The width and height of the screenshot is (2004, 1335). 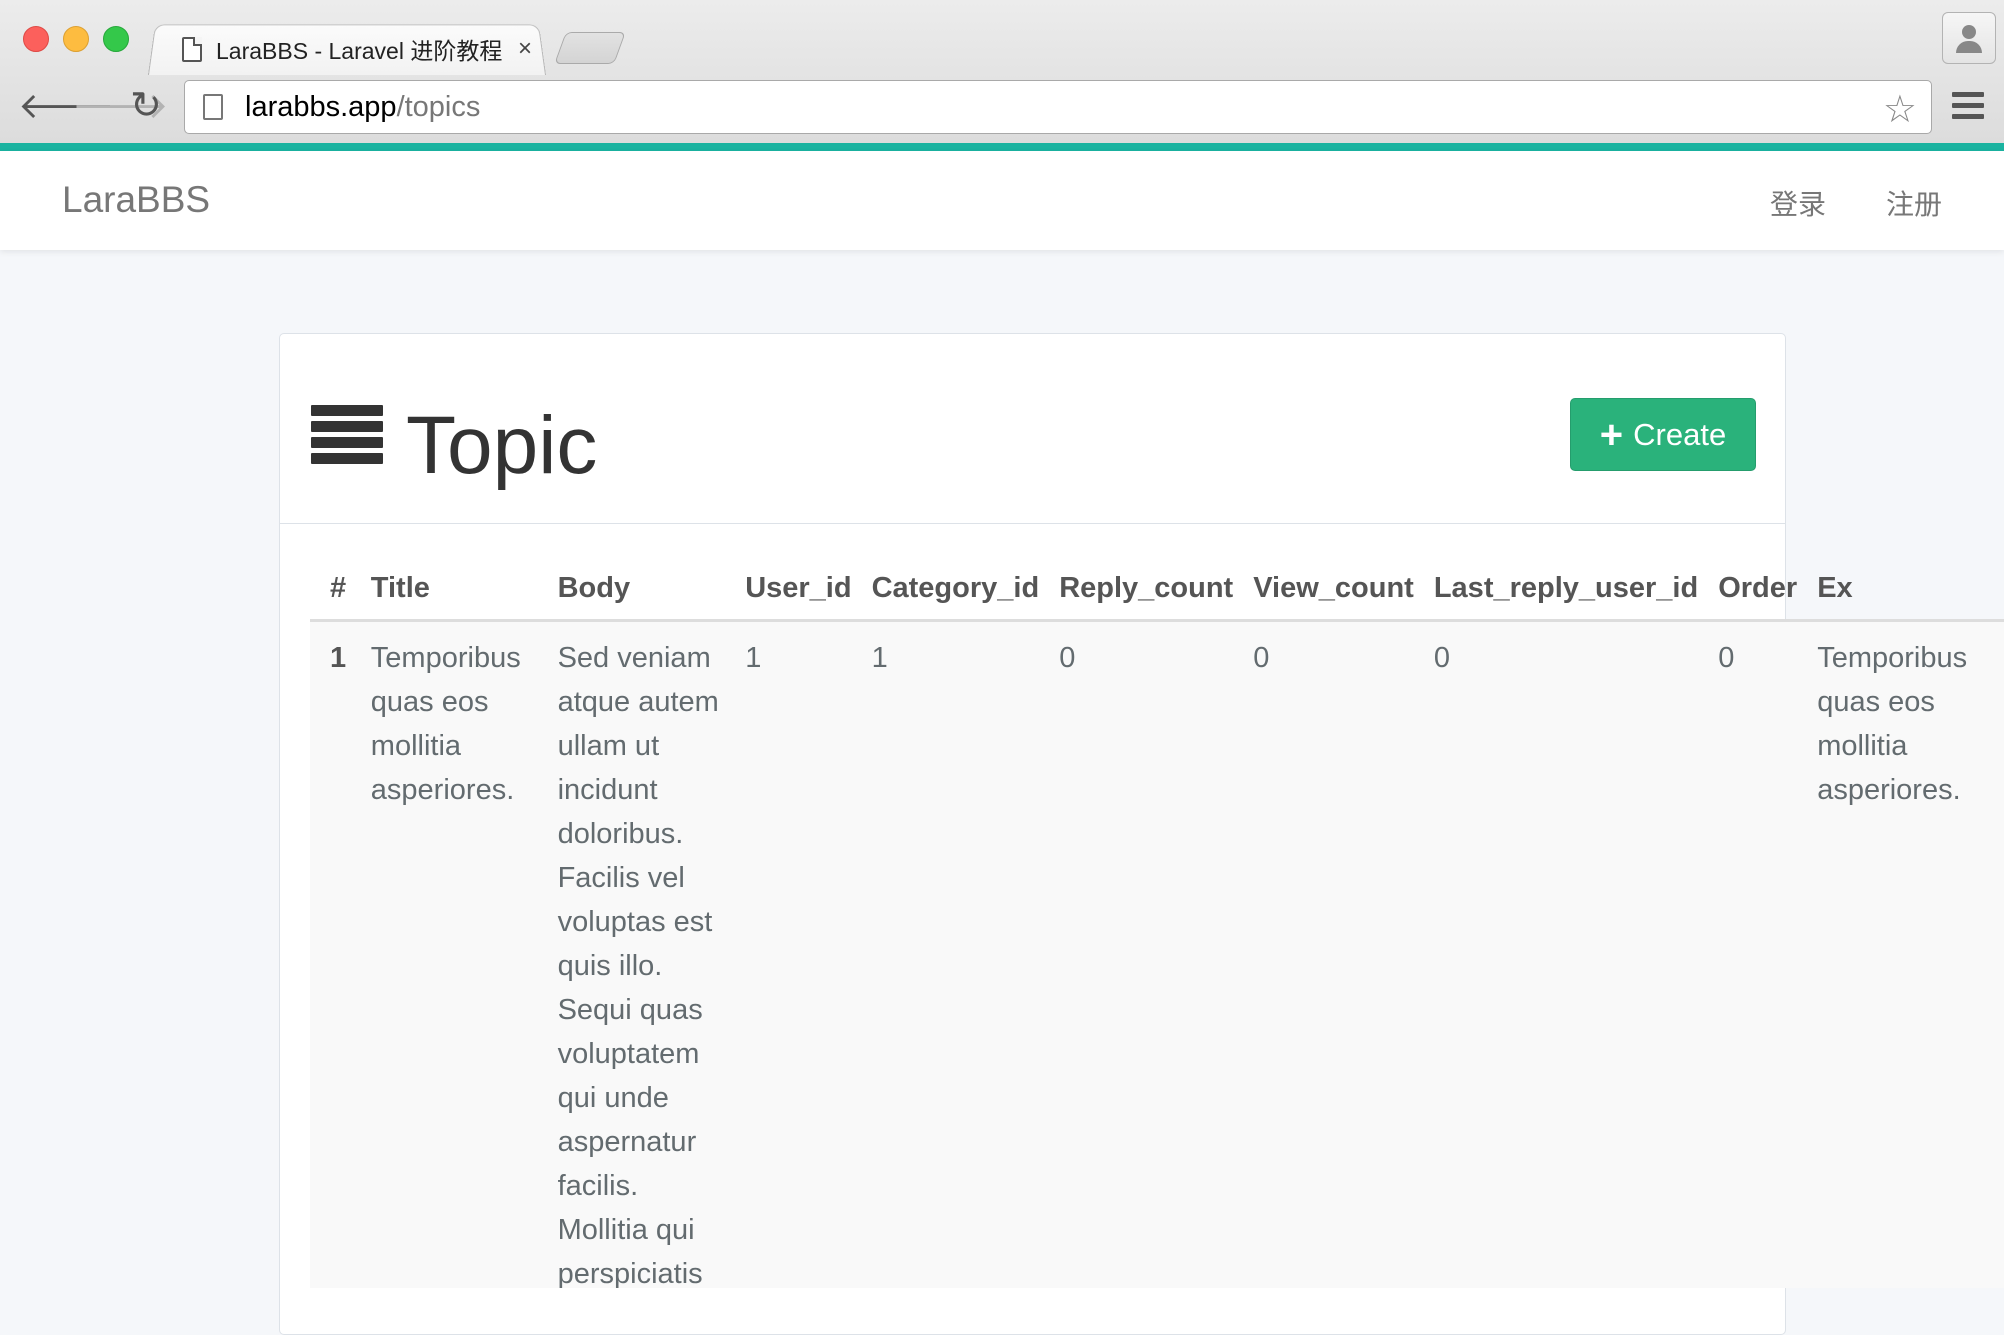 What do you see at coordinates (464, 954) in the screenshot?
I see `cell-title: Temporibus quas eos mollitia asperiores.` at bounding box center [464, 954].